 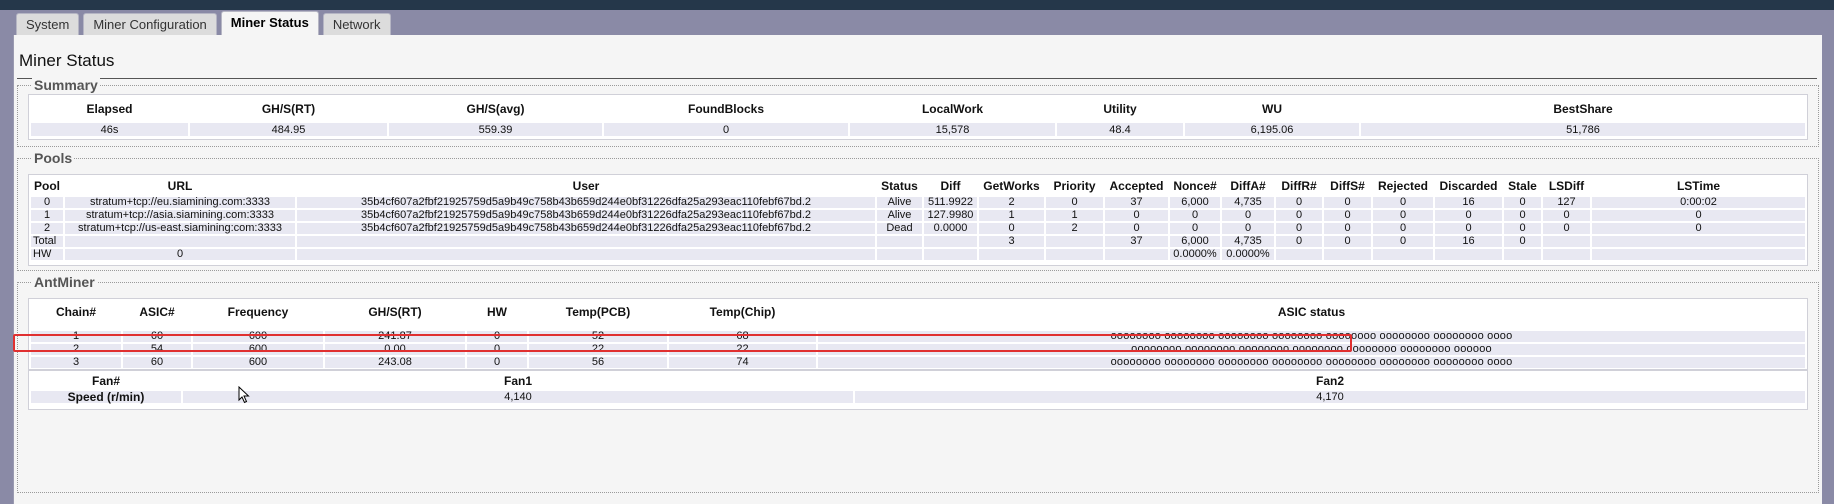 What do you see at coordinates (395, 312) in the screenshot?
I see `antminer-header: GH/S(RT)` at bounding box center [395, 312].